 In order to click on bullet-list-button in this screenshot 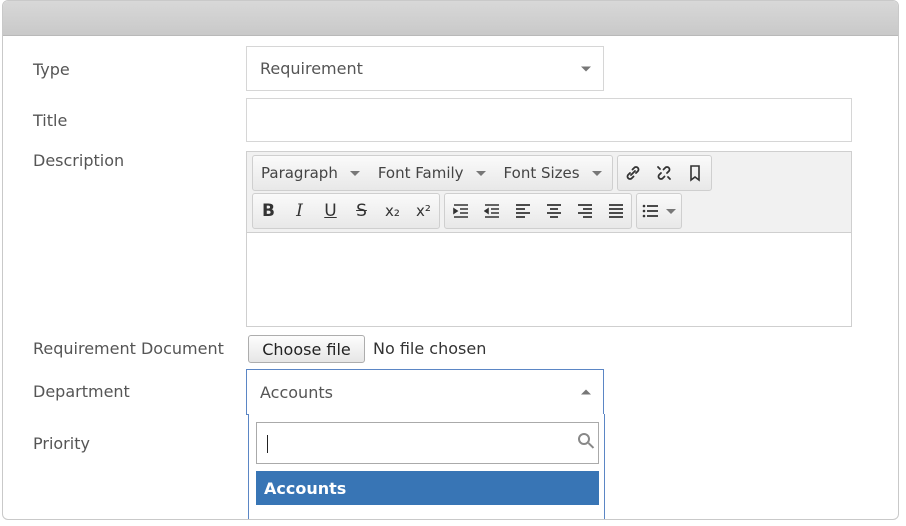, I will do `click(659, 211)`.